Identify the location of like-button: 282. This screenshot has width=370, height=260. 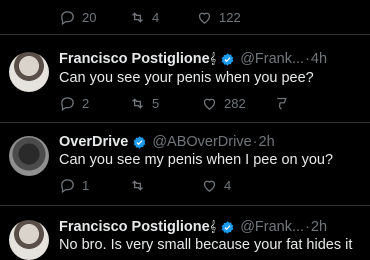
(237, 103).